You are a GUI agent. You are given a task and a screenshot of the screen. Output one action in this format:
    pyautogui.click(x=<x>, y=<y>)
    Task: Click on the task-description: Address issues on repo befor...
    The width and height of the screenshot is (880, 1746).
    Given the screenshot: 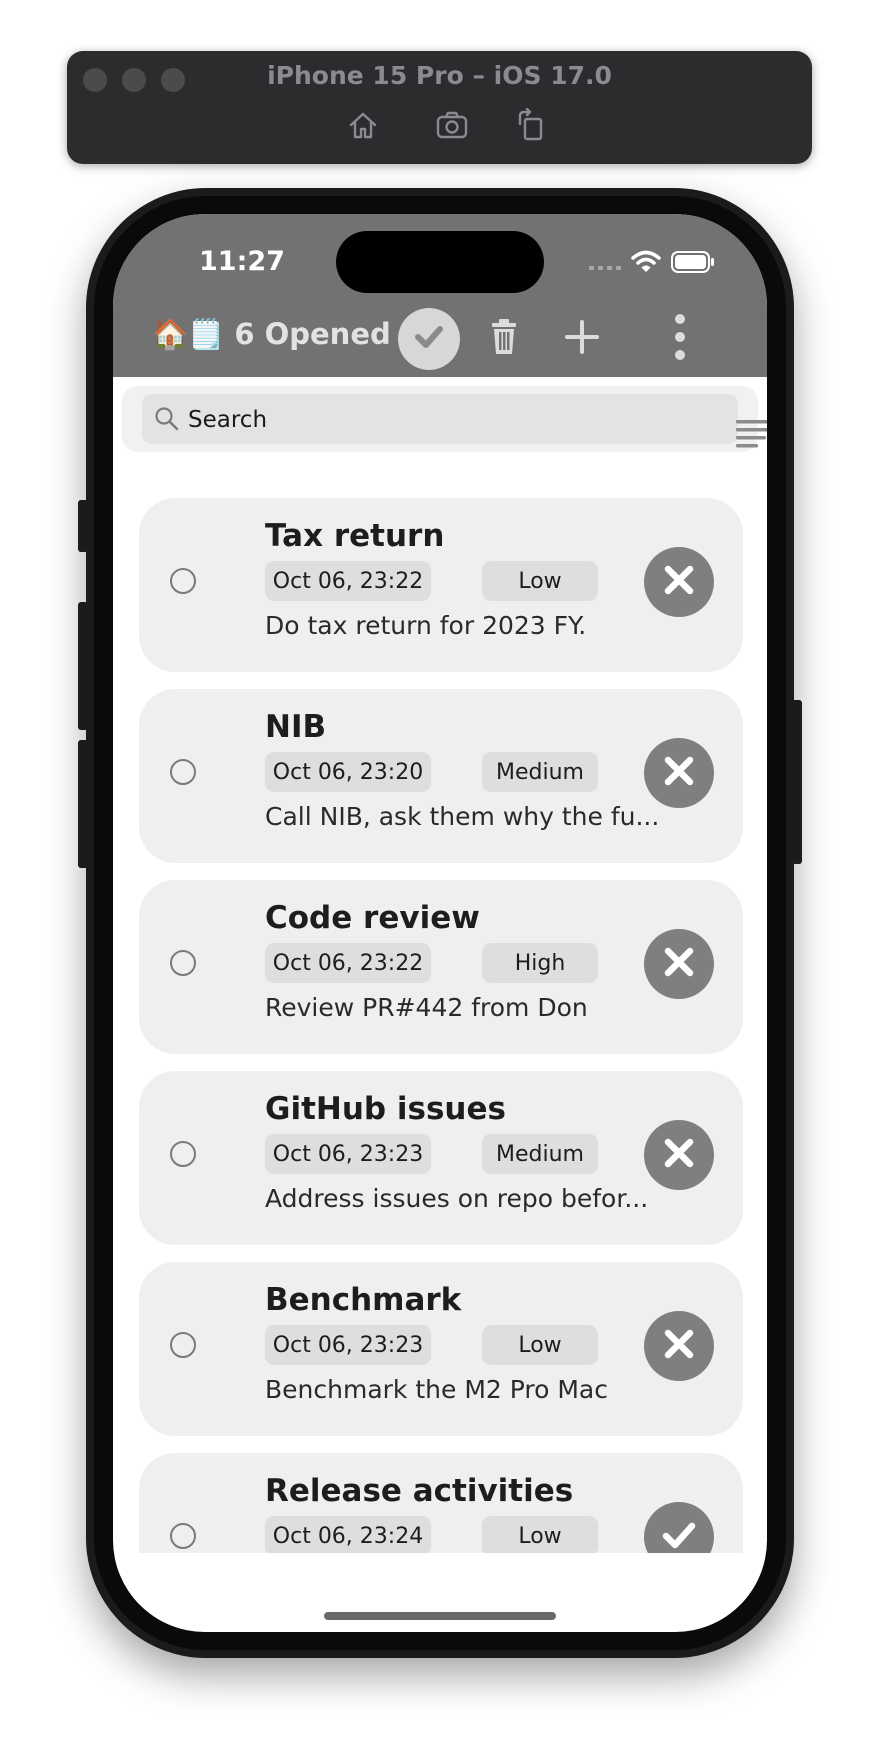 What is the action you would take?
    pyautogui.click(x=457, y=1198)
    